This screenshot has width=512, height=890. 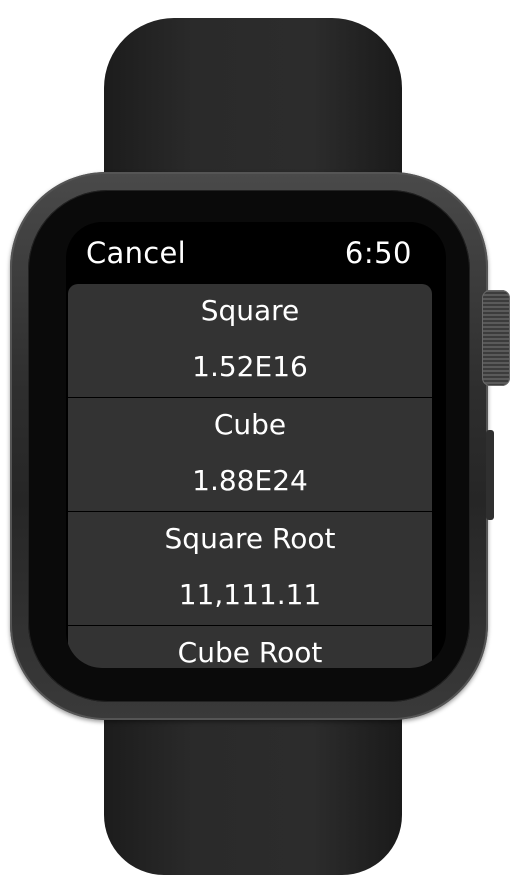 What do you see at coordinates (250, 480) in the screenshot?
I see `result-value: 1.88E24` at bounding box center [250, 480].